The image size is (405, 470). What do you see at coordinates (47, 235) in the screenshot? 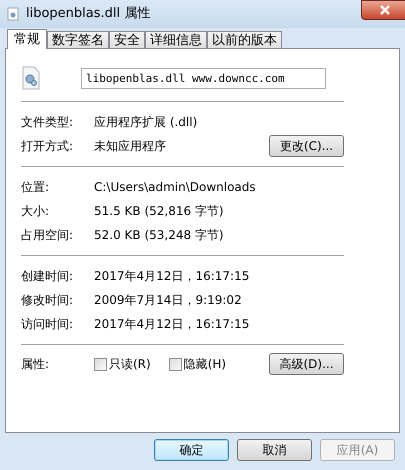
I see `field-label: 占用空间:` at bounding box center [47, 235].